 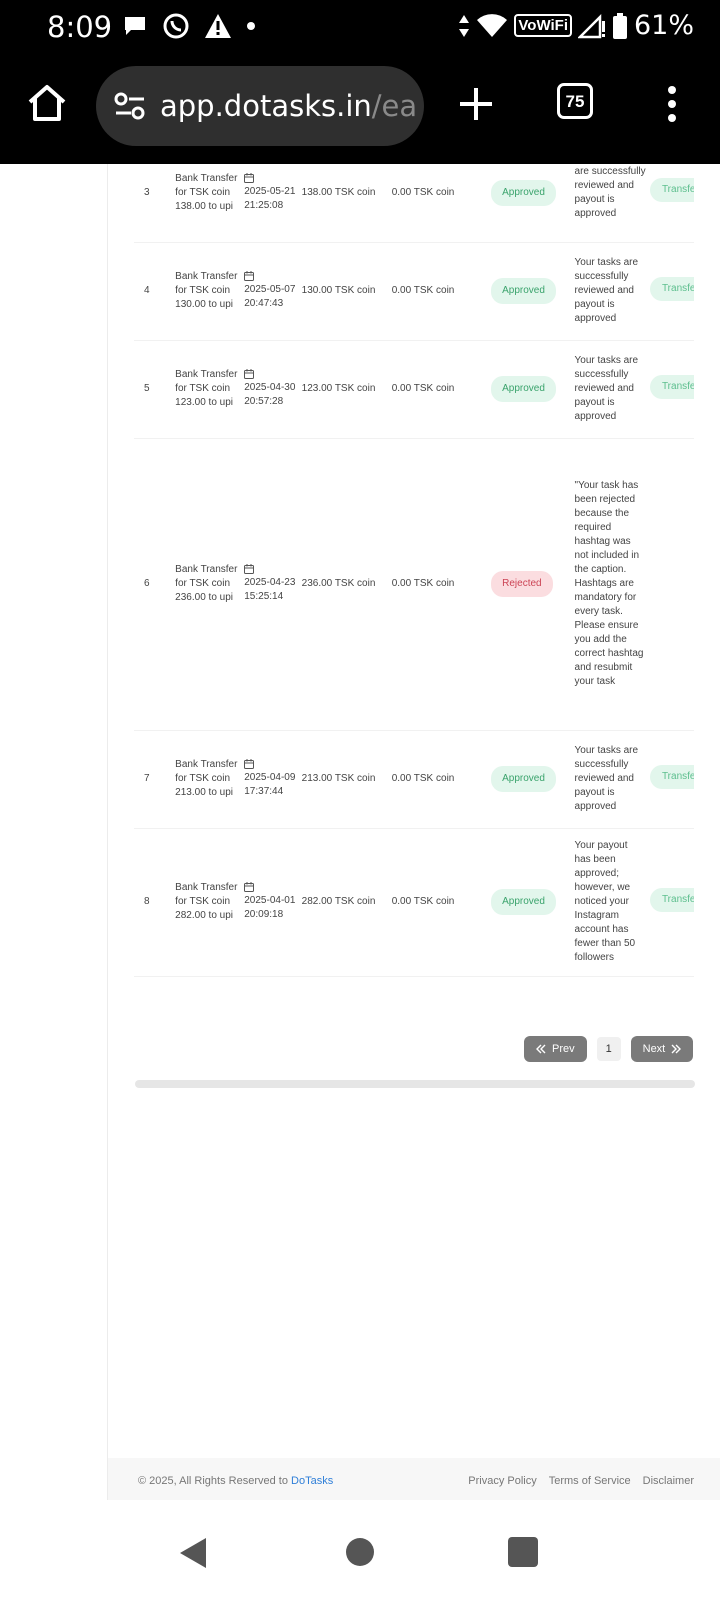 I want to click on brand-link: DoTasks, so click(x=312, y=1481).